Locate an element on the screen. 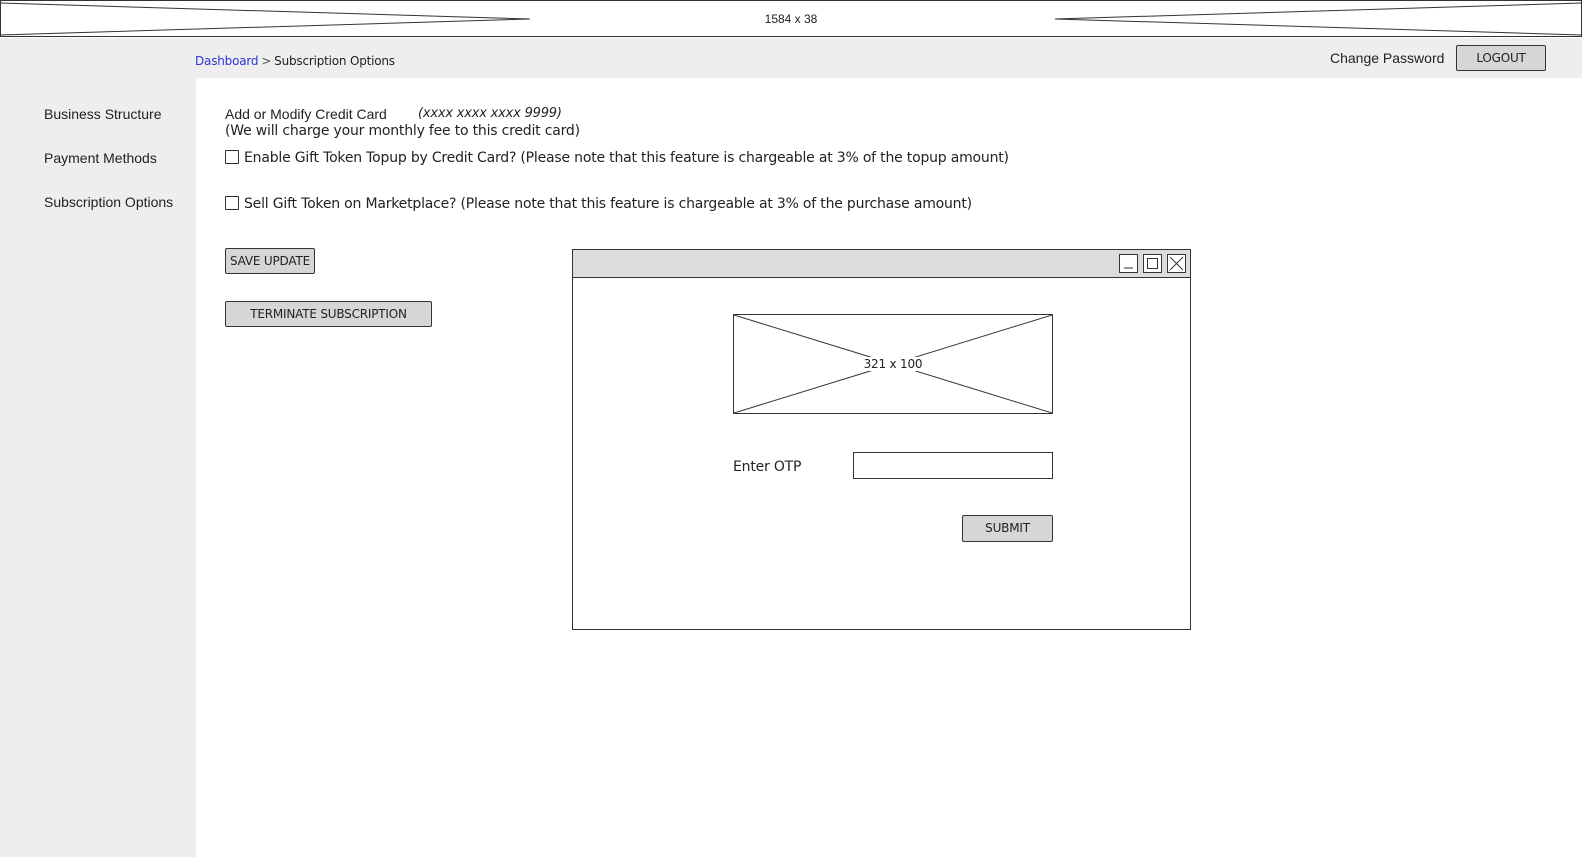  close-window-button is located at coordinates (1176, 263).